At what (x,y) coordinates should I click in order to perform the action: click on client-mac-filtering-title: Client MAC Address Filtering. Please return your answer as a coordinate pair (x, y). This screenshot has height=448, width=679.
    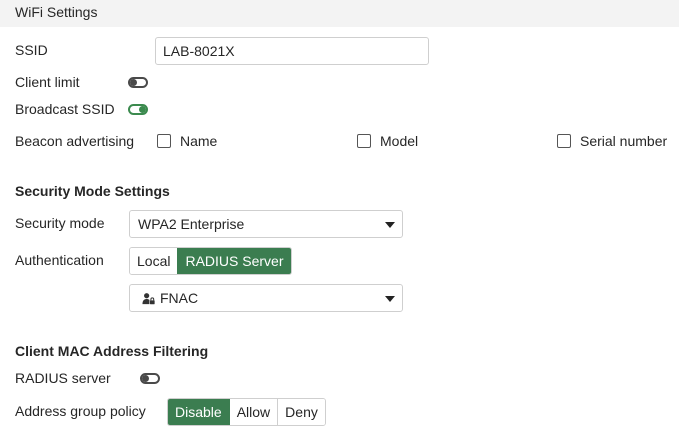
    Looking at the image, I should click on (112, 351).